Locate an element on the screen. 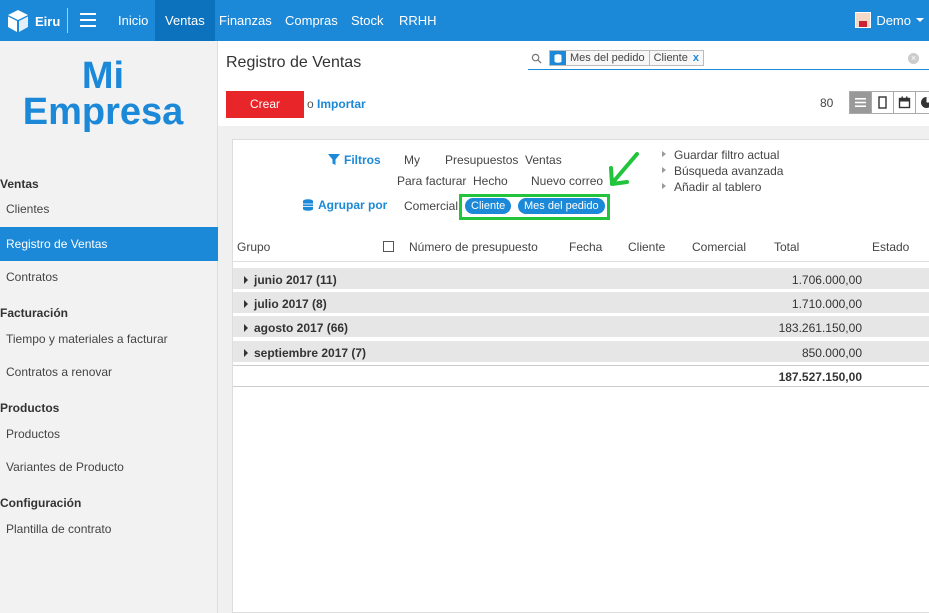 The width and height of the screenshot is (929, 613). sidebar-item-contratos: Contratos is located at coordinates (109, 277).